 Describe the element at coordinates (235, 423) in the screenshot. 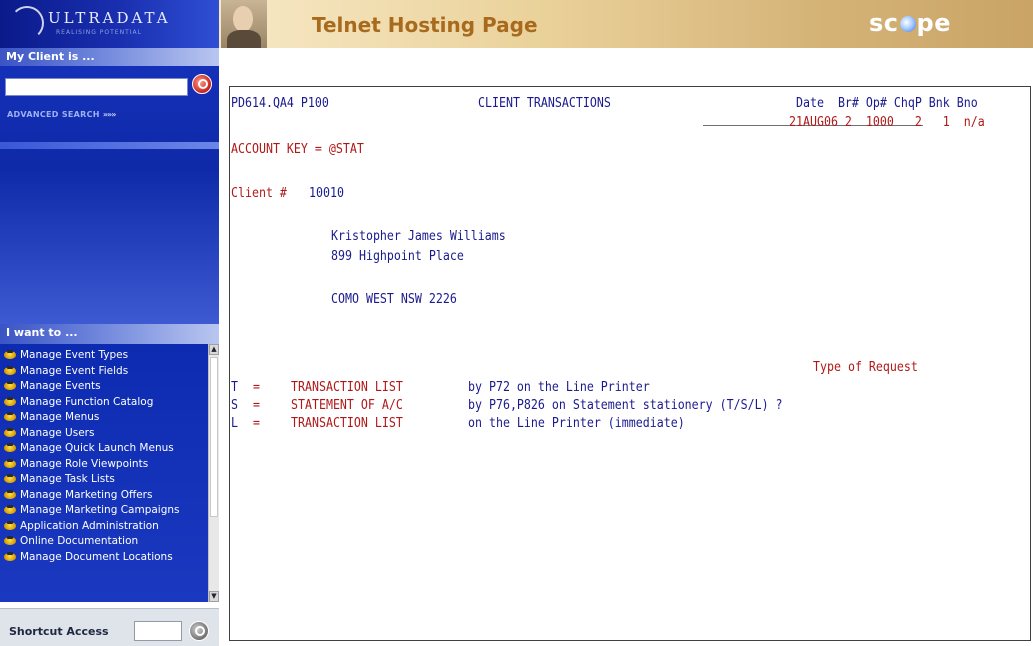

I see `option-key: L` at that location.